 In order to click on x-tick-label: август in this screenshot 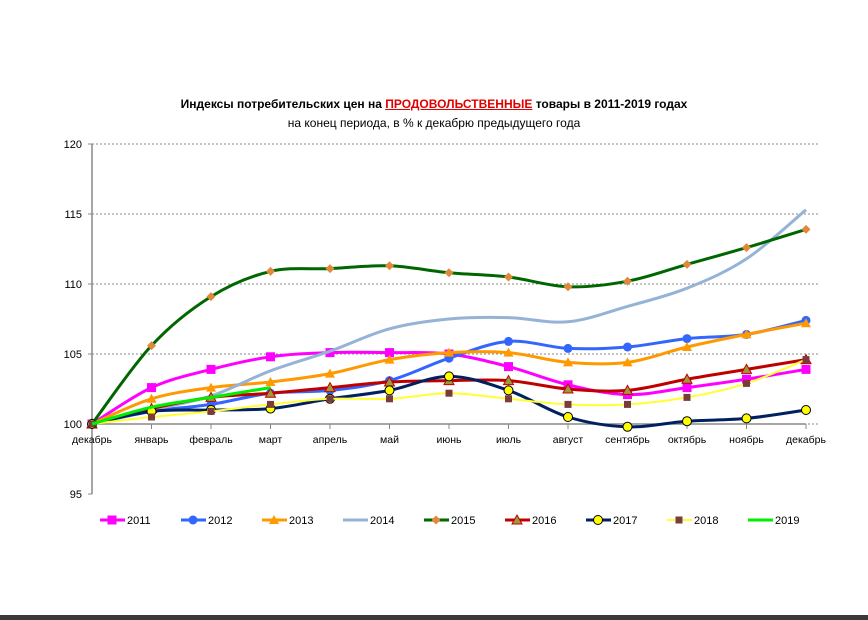, I will do `click(568, 440)`.